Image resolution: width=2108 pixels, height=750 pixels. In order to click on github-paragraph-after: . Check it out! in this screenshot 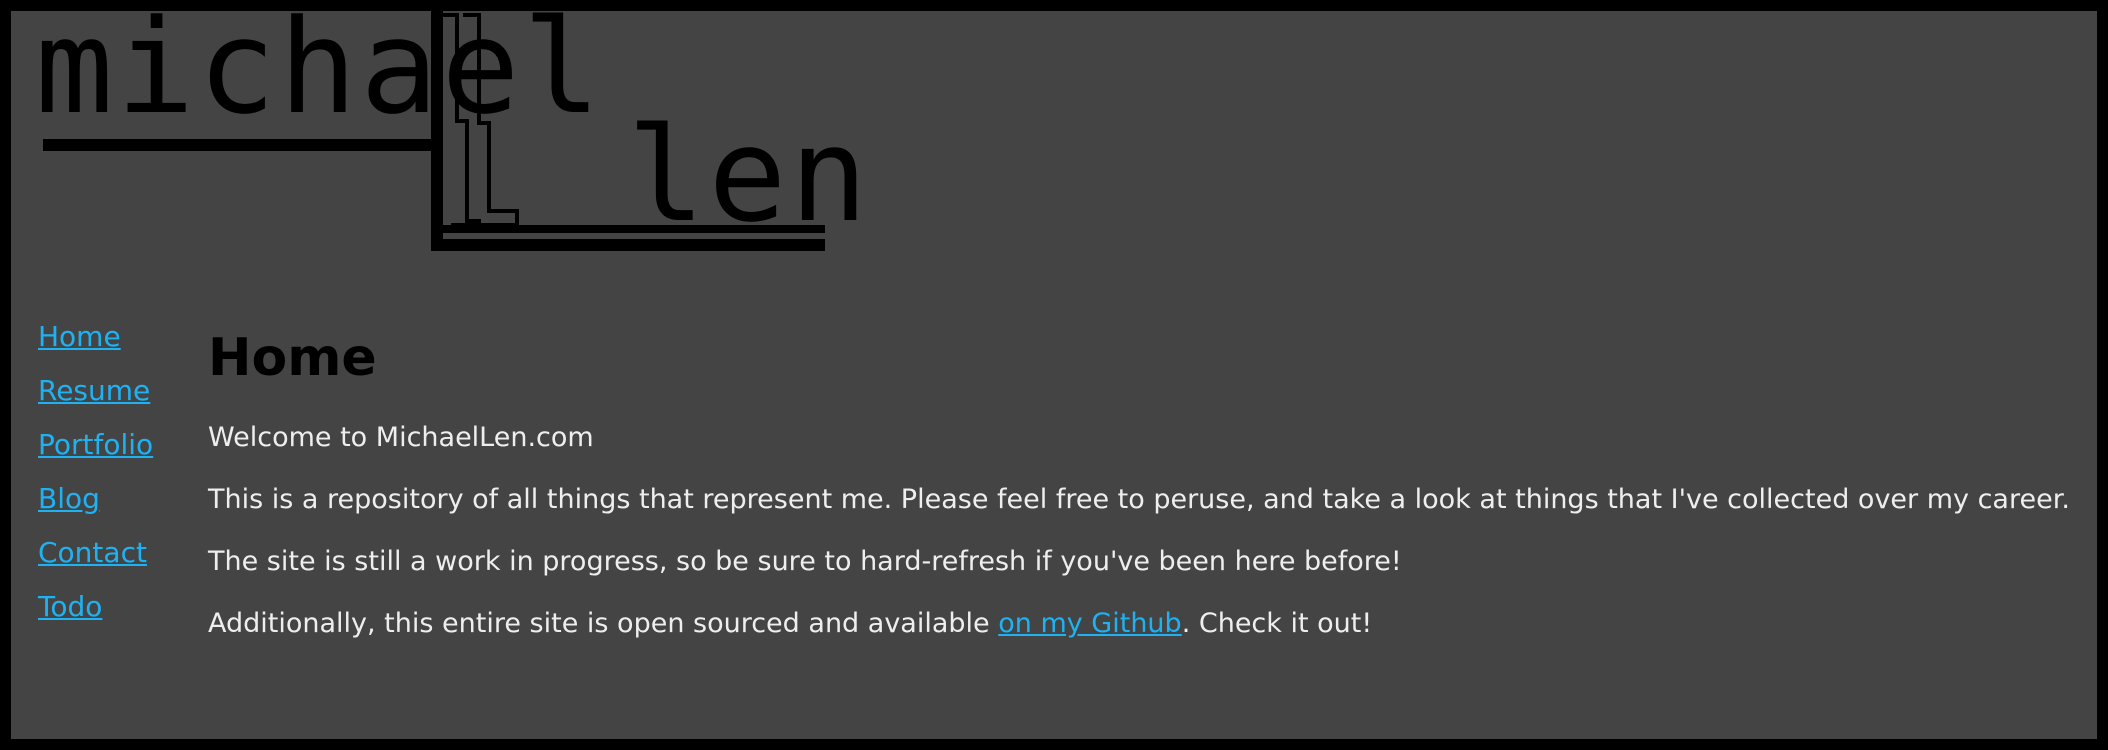, I will do `click(1277, 623)`.